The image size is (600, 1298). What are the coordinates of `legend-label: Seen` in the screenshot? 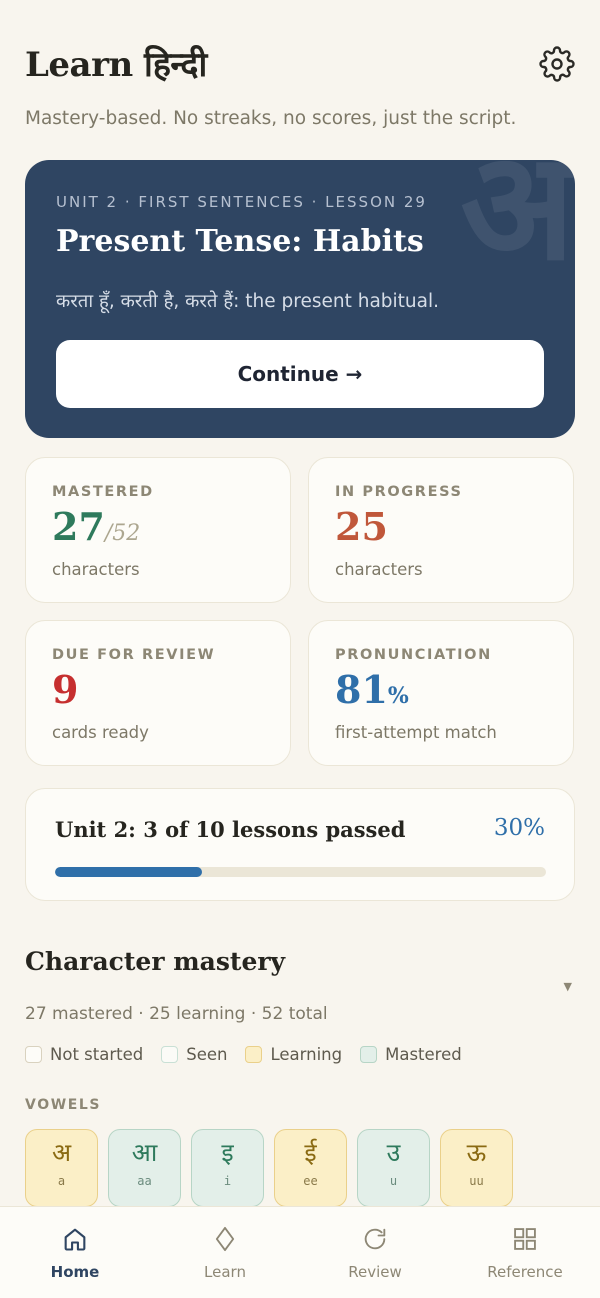 It's located at (207, 1054).